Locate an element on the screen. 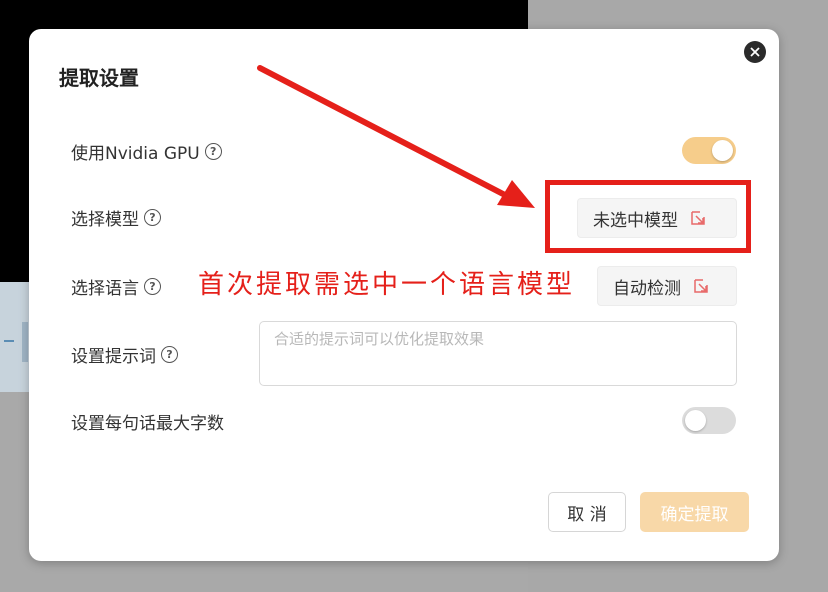 This screenshot has width=828, height=592. max-chars-label: 设置每句话最大字数 is located at coordinates (147, 423).